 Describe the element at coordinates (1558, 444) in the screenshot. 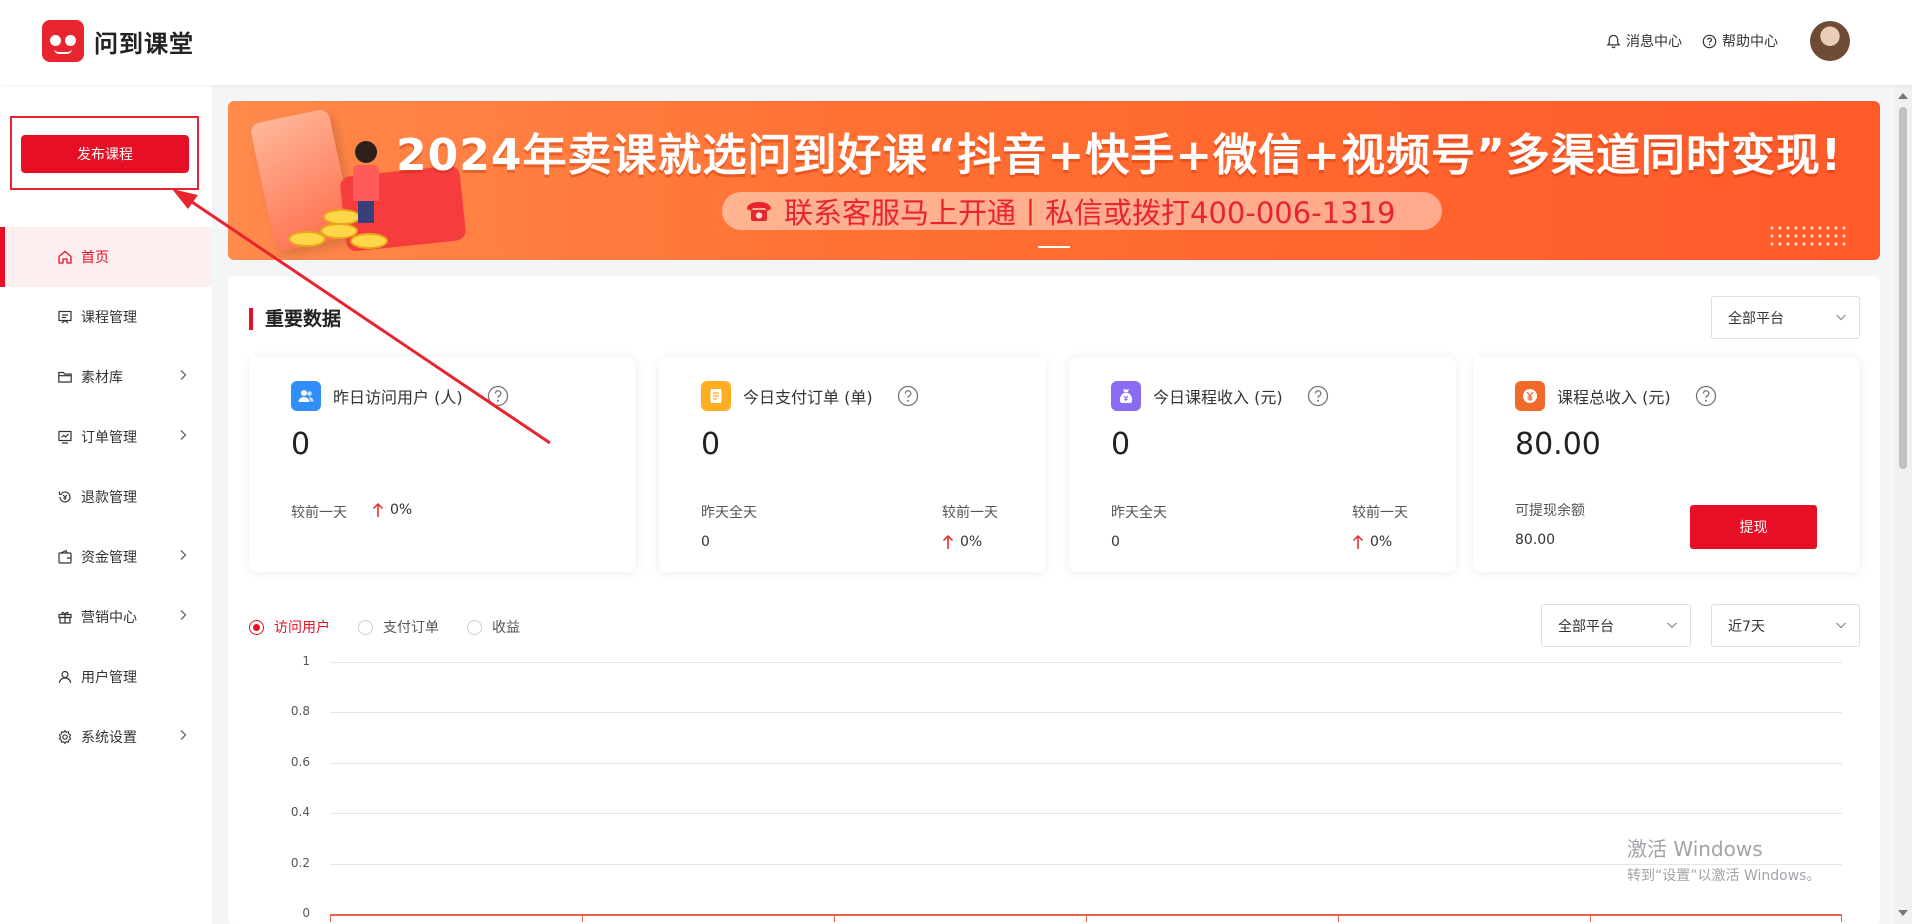

I see `card-value: 80.00` at that location.